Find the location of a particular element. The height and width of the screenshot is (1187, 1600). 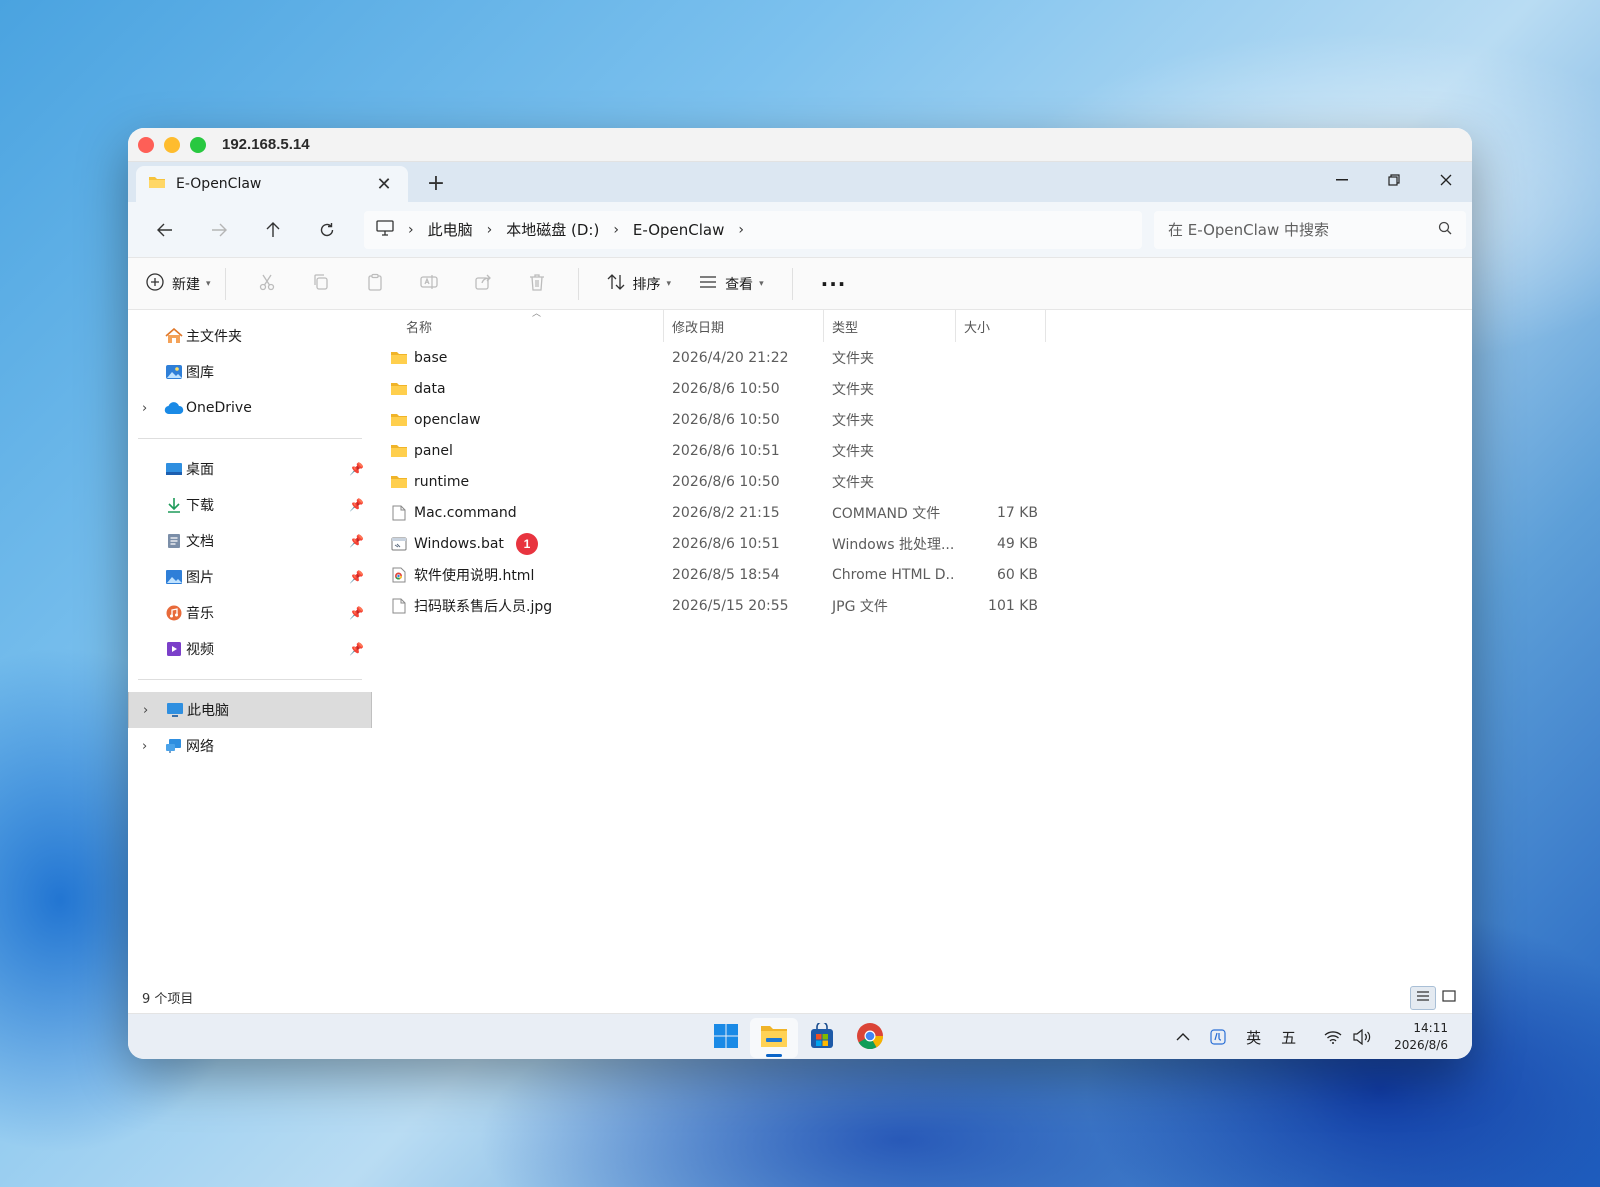

wifi-icon is located at coordinates (1333, 1037).